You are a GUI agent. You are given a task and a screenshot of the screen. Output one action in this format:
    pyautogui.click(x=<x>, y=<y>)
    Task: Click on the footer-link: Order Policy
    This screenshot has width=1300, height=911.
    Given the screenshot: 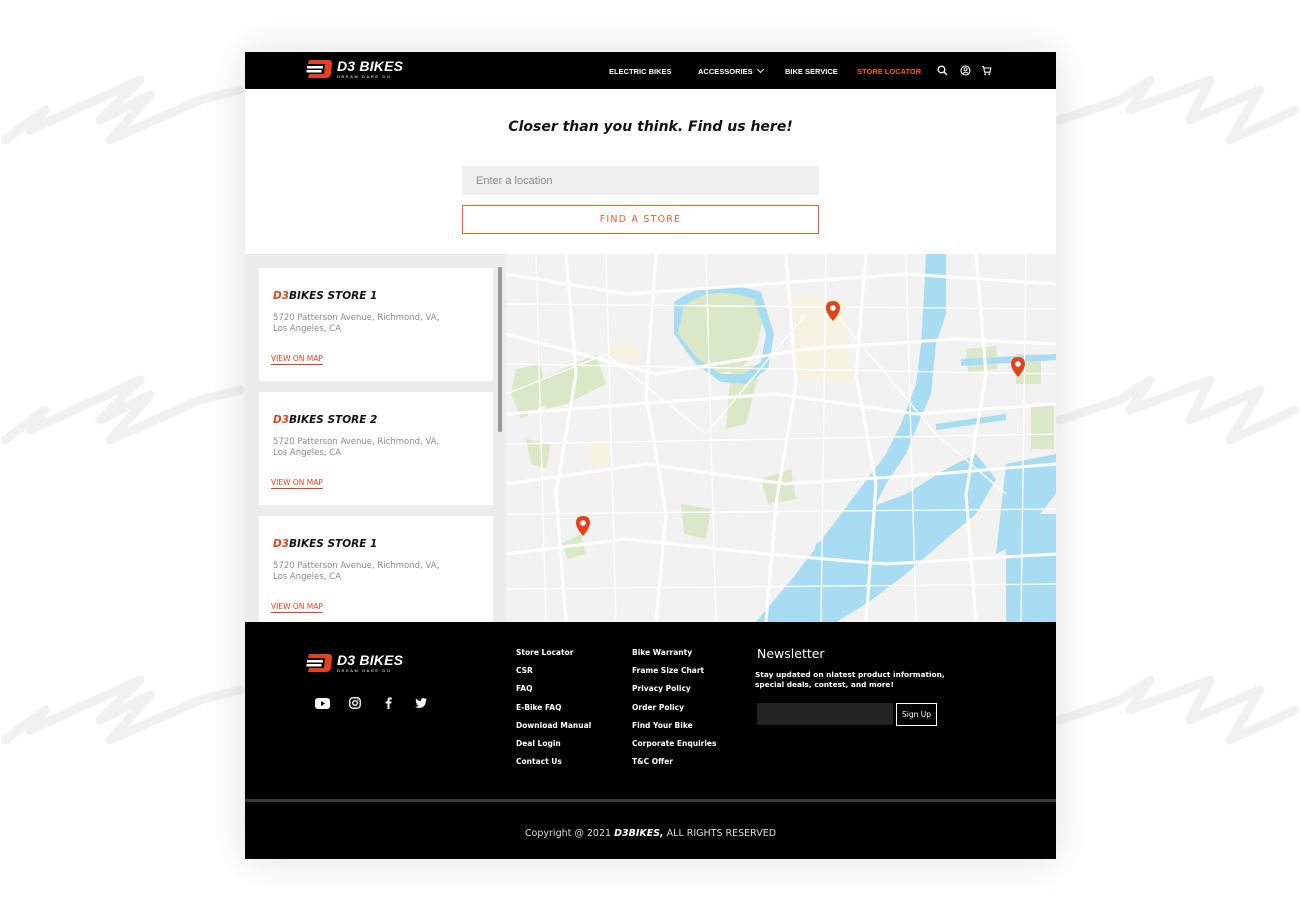 What is the action you would take?
    pyautogui.click(x=674, y=712)
    